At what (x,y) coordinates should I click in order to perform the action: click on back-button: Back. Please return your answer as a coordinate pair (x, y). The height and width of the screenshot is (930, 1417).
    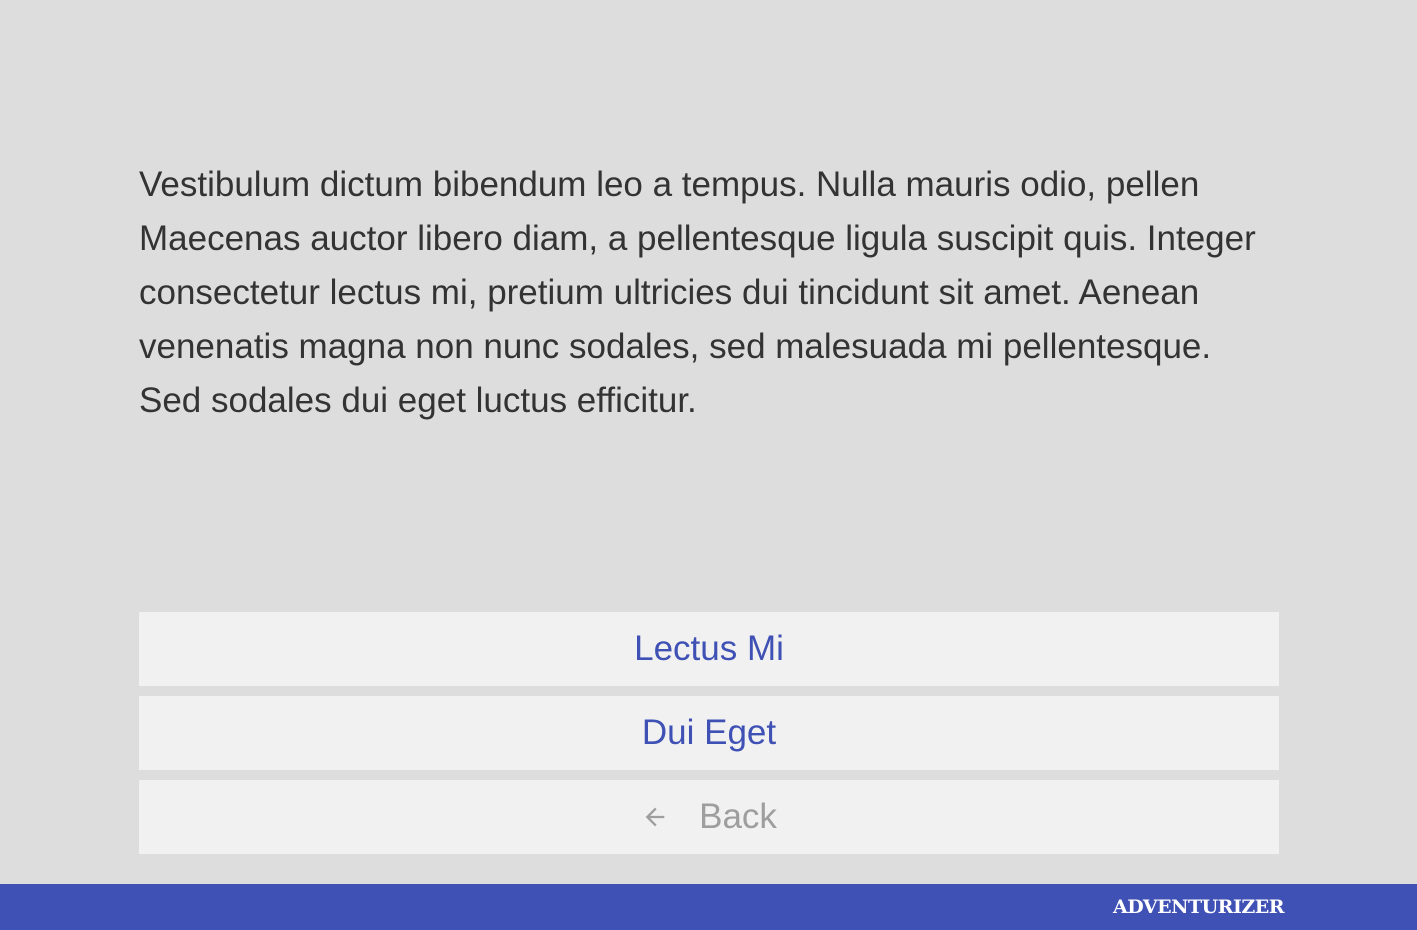
    Looking at the image, I should click on (709, 817).